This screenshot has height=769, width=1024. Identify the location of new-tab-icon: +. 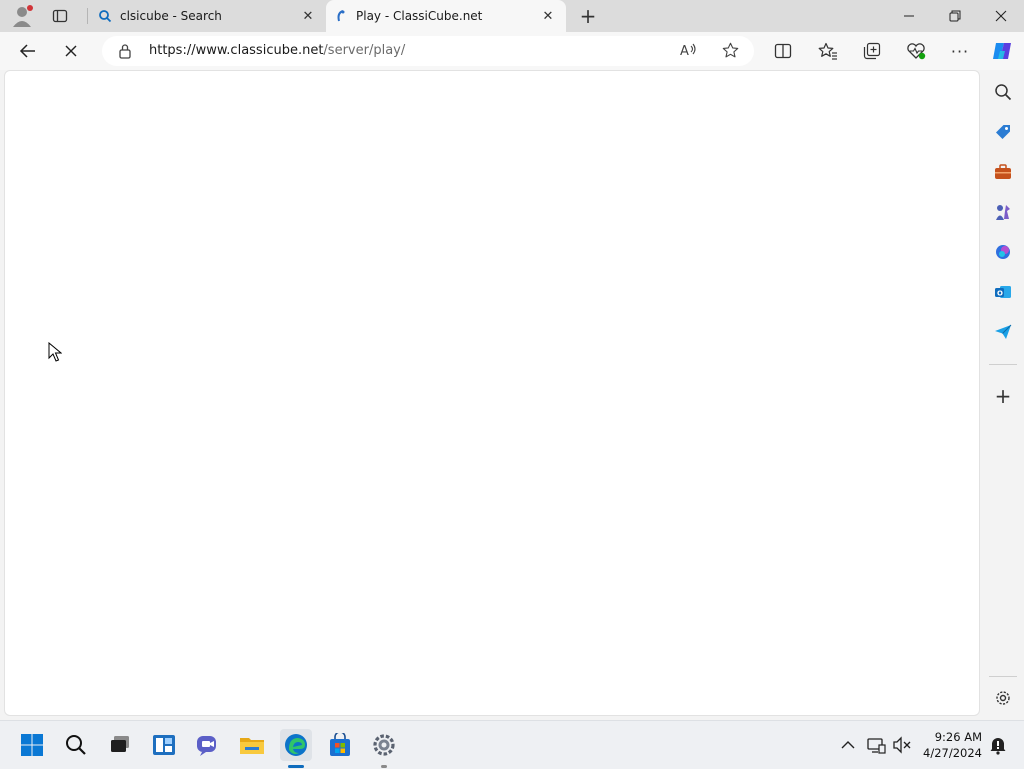
(588, 16).